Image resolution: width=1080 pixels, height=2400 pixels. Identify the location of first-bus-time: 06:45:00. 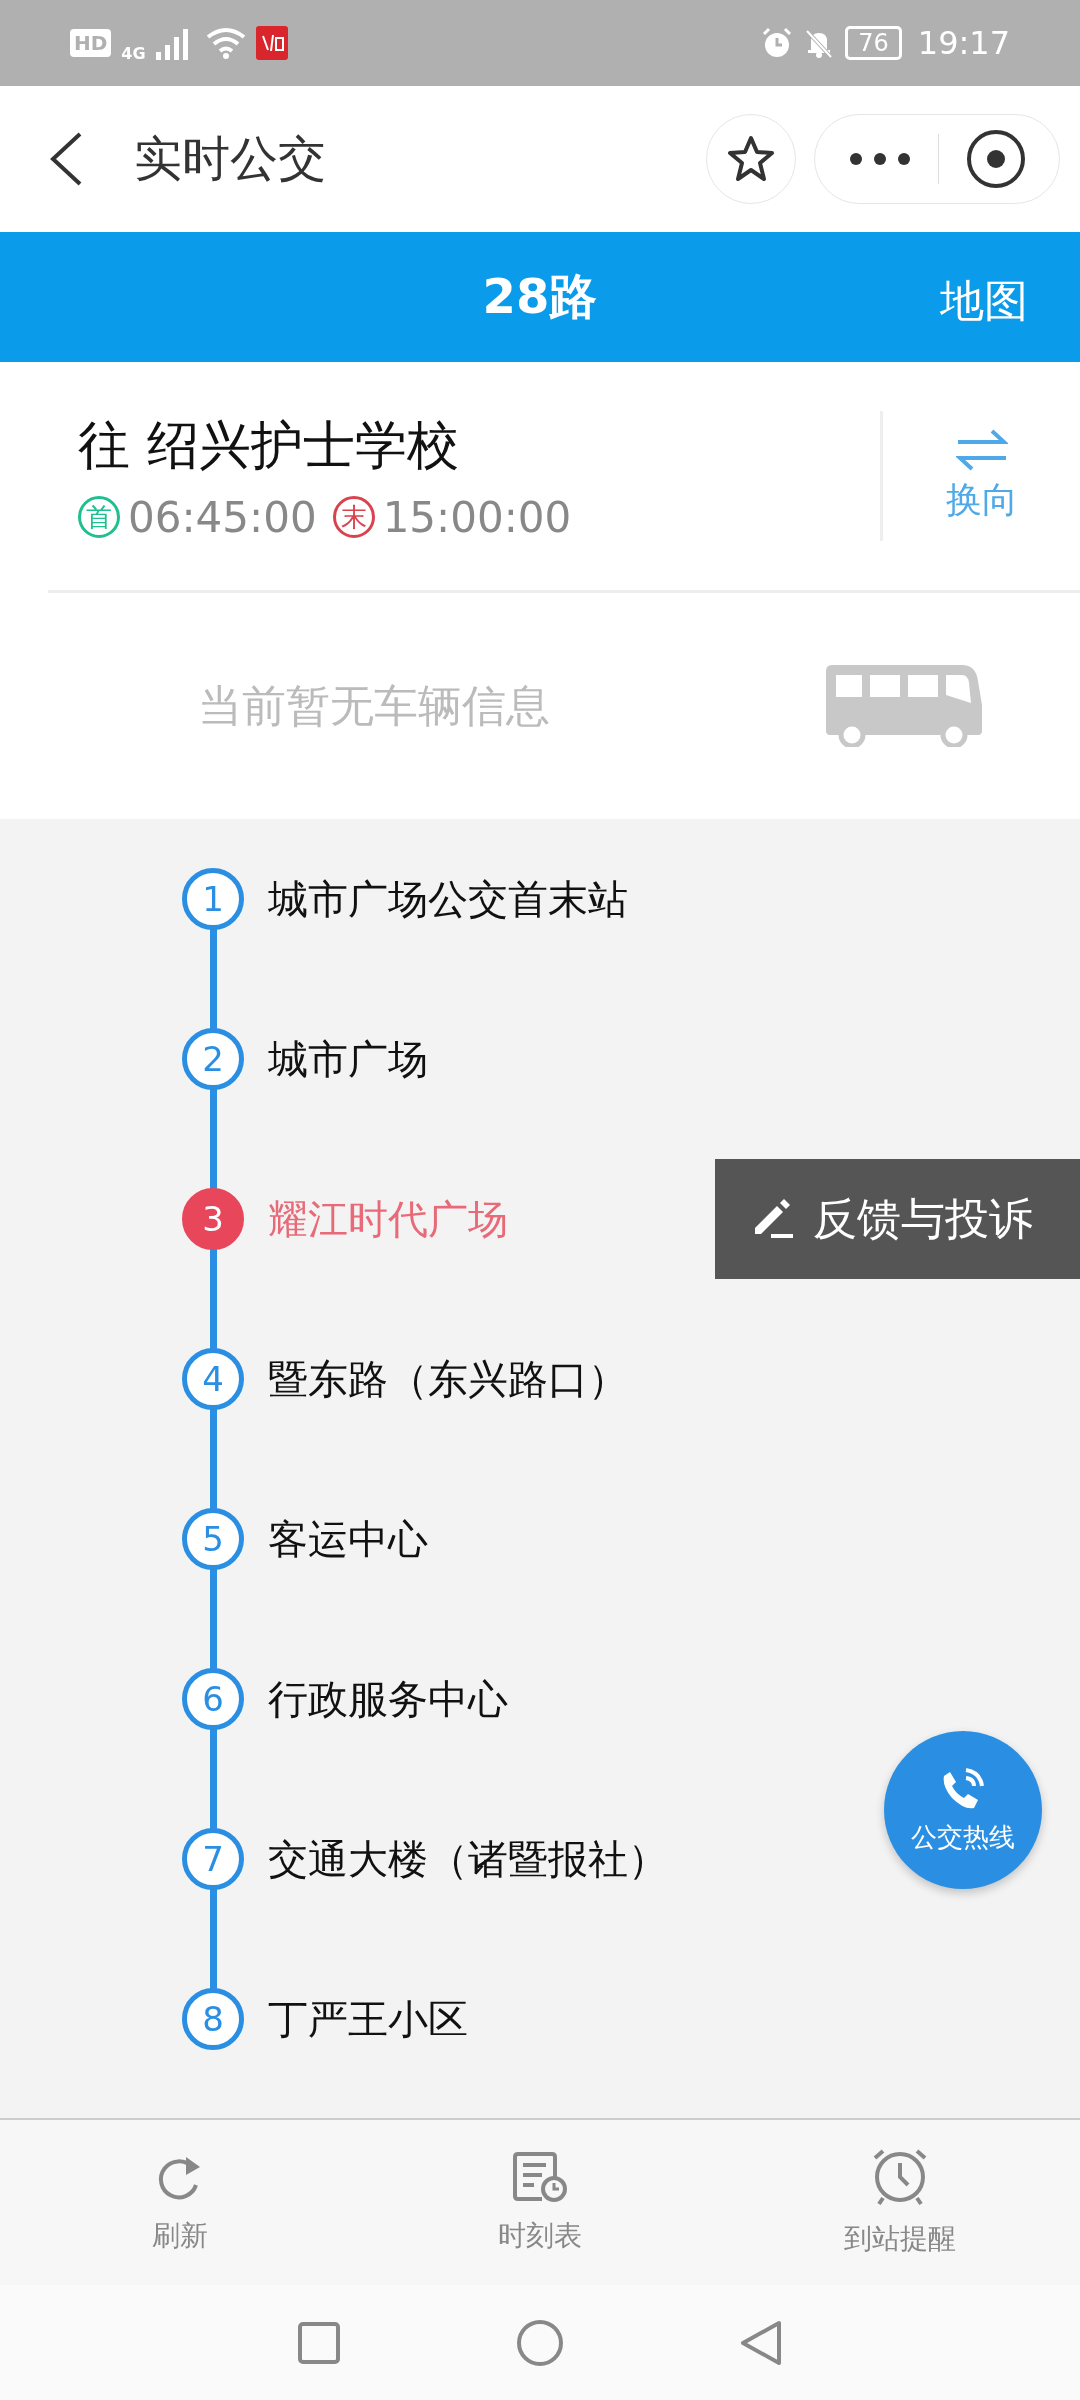
(222, 517).